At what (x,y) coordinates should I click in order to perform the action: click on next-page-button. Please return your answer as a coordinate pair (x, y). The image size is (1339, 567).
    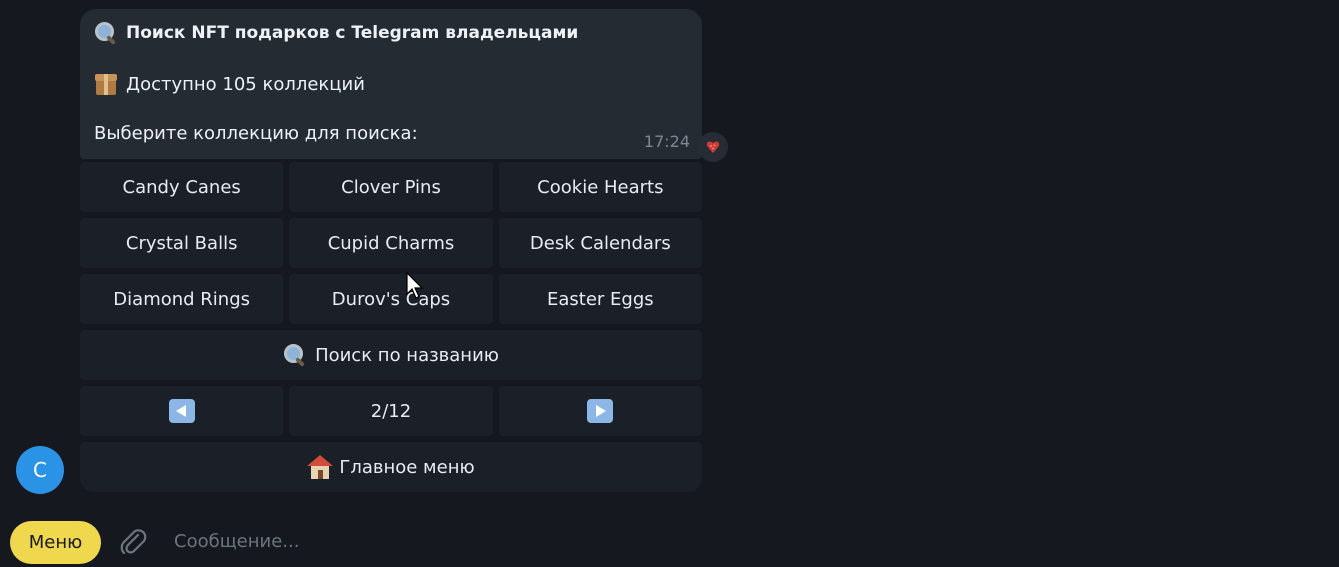
    Looking at the image, I should click on (600, 411).